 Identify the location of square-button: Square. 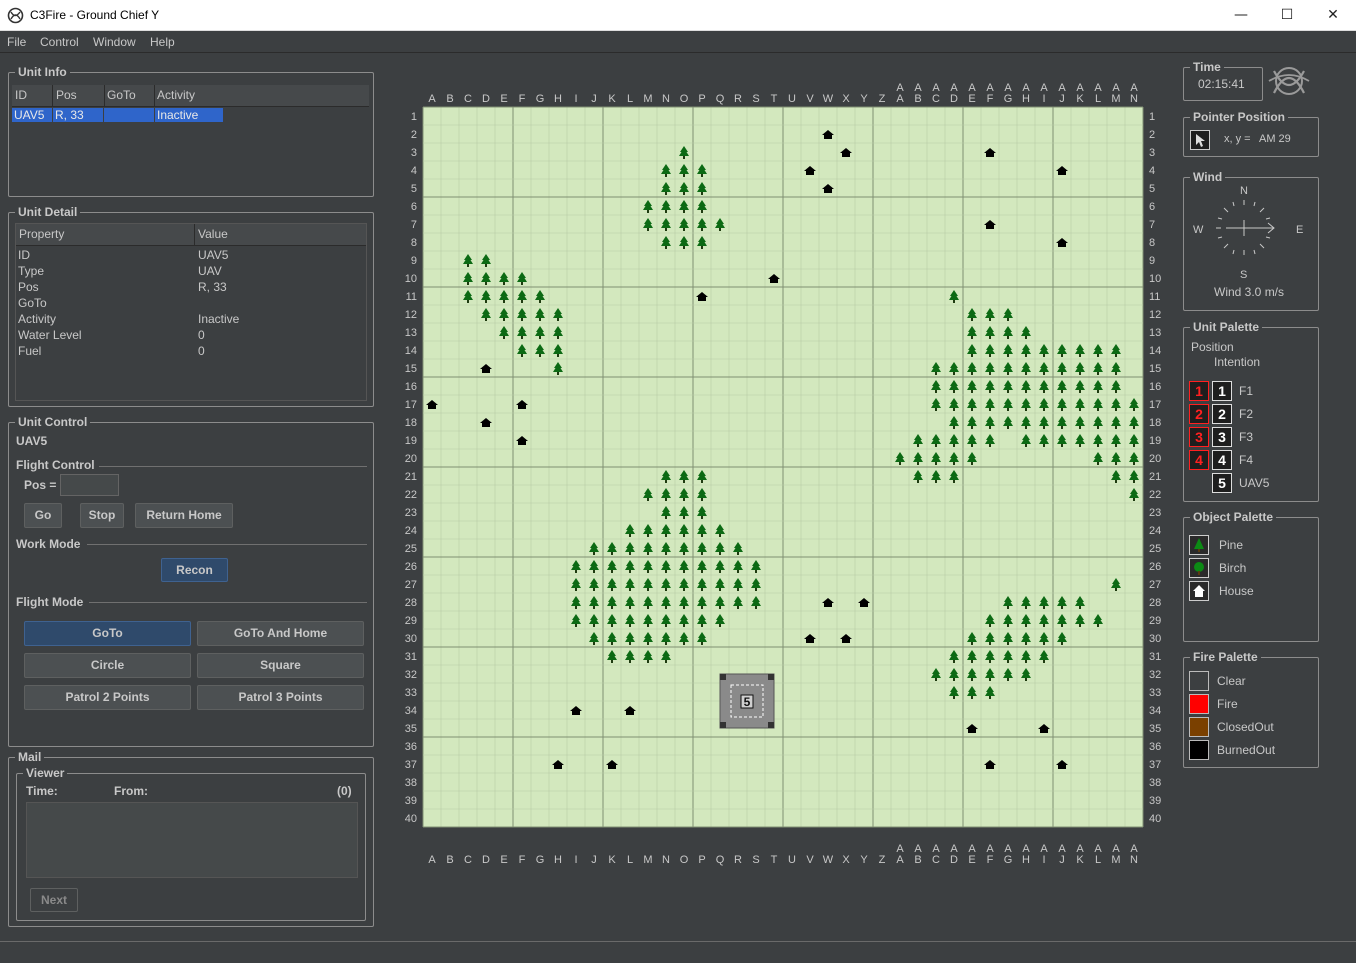
(280, 665).